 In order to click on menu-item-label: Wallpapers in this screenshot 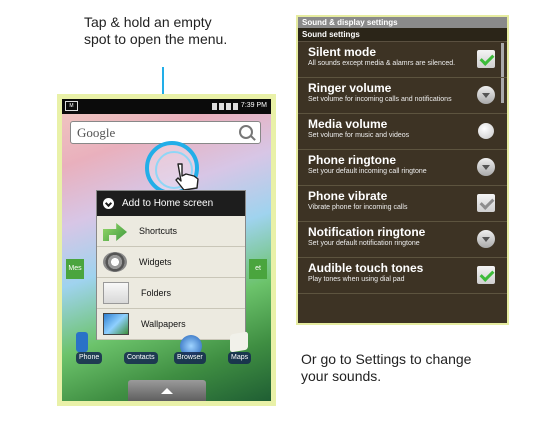, I will do `click(163, 324)`.